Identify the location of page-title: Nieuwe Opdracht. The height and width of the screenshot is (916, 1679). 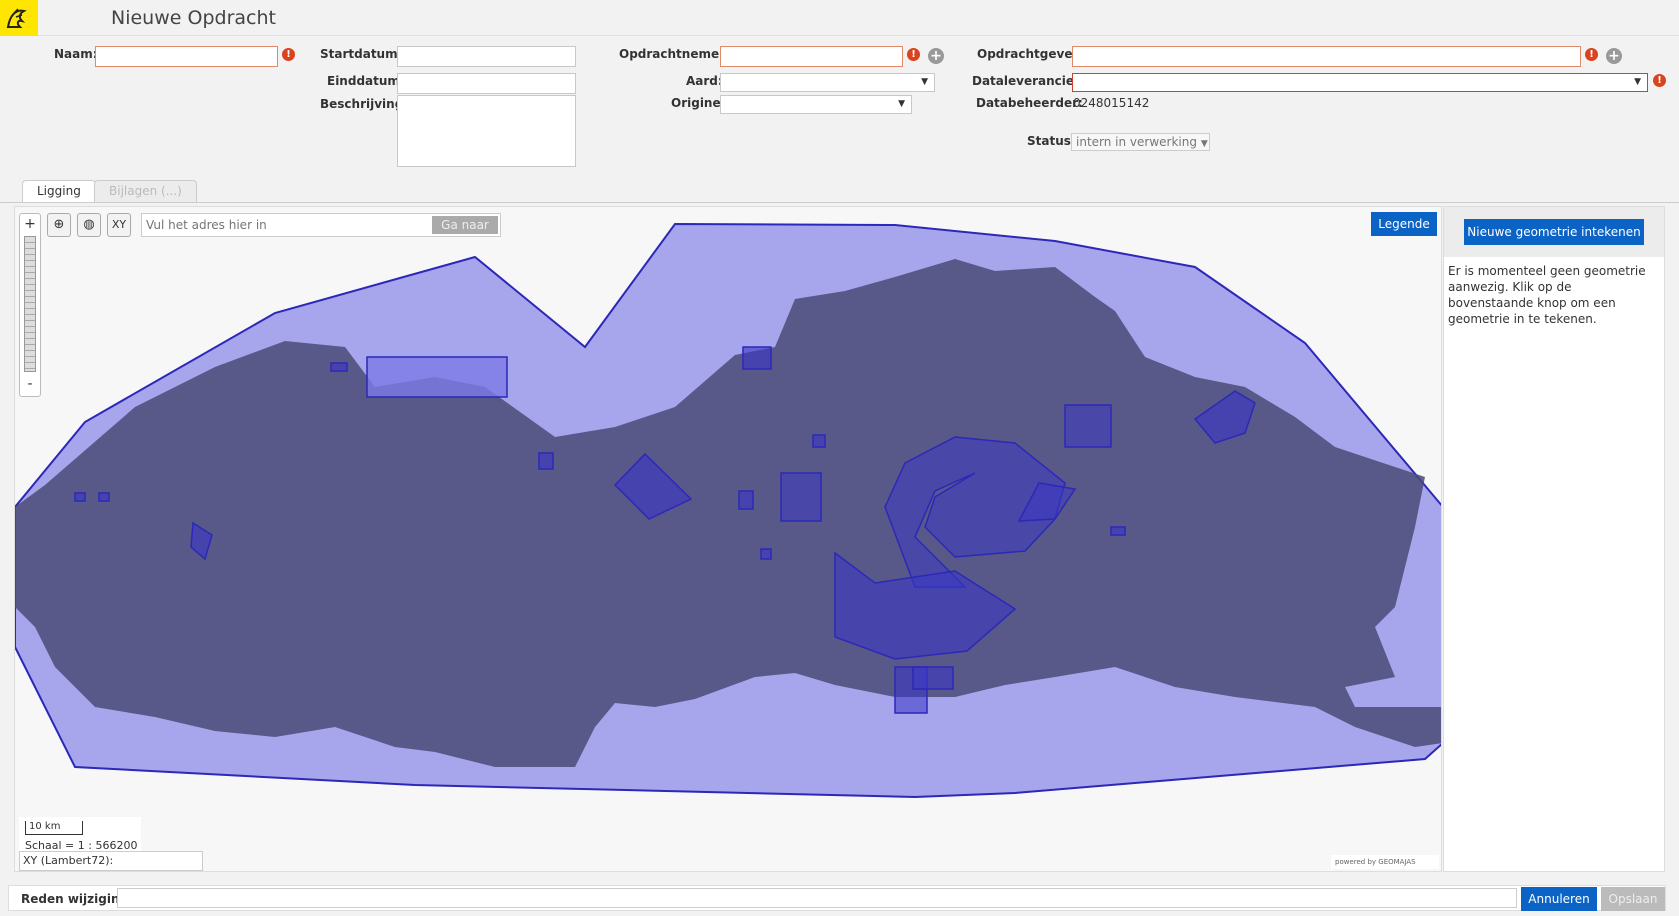
(193, 18).